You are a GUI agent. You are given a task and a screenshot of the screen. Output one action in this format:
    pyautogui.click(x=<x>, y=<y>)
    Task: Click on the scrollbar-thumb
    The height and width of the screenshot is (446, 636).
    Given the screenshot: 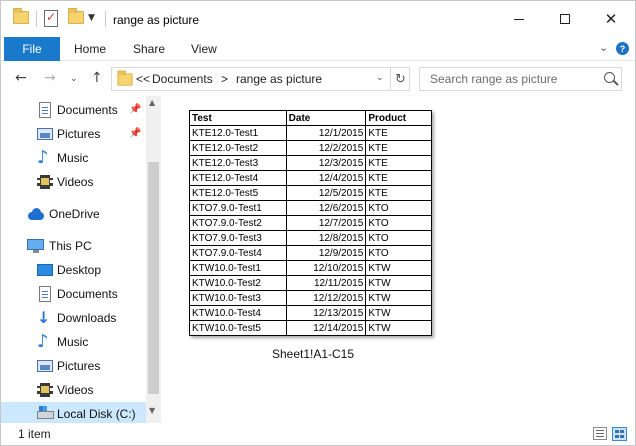 What is the action you would take?
    pyautogui.click(x=153, y=278)
    